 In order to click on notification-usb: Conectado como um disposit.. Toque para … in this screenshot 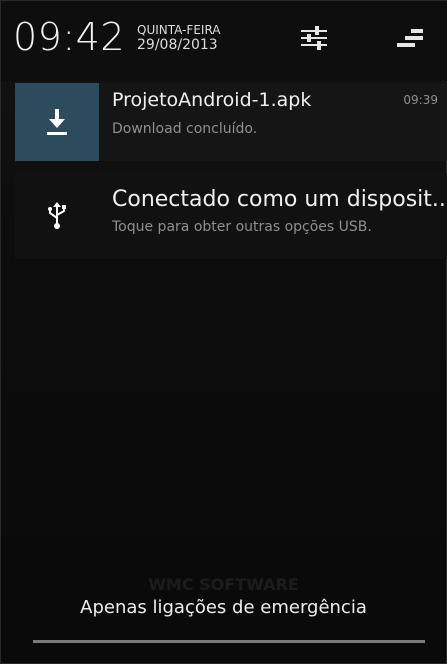, I will do `click(231, 216)`.